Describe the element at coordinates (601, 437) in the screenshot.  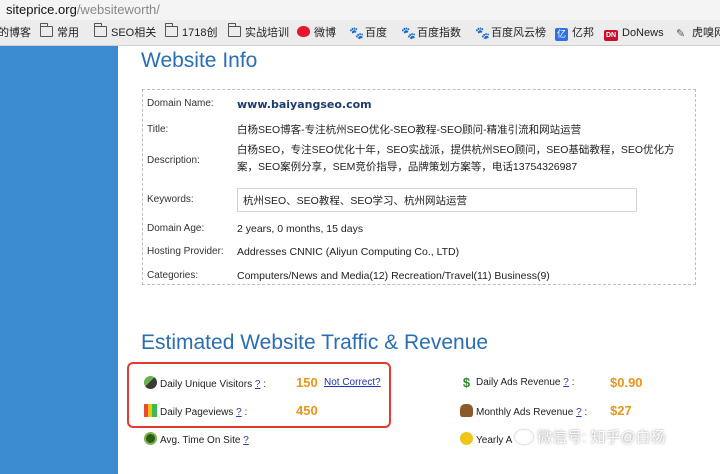
I see `watermark-text: 微信号: 知乎@白杨` at that location.